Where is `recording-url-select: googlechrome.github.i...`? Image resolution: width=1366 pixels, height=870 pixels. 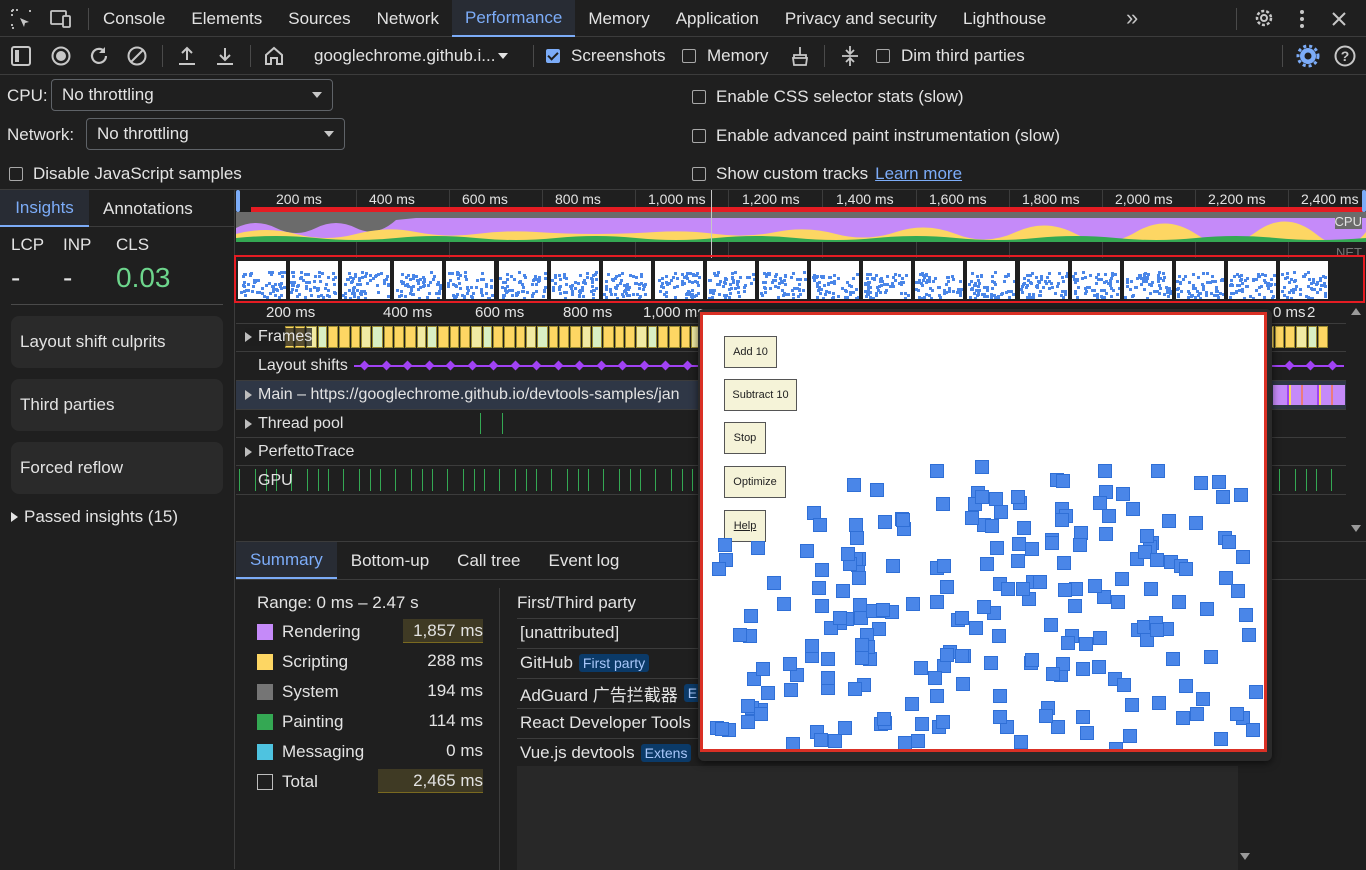 recording-url-select: googlechrome.github.i... is located at coordinates (411, 56).